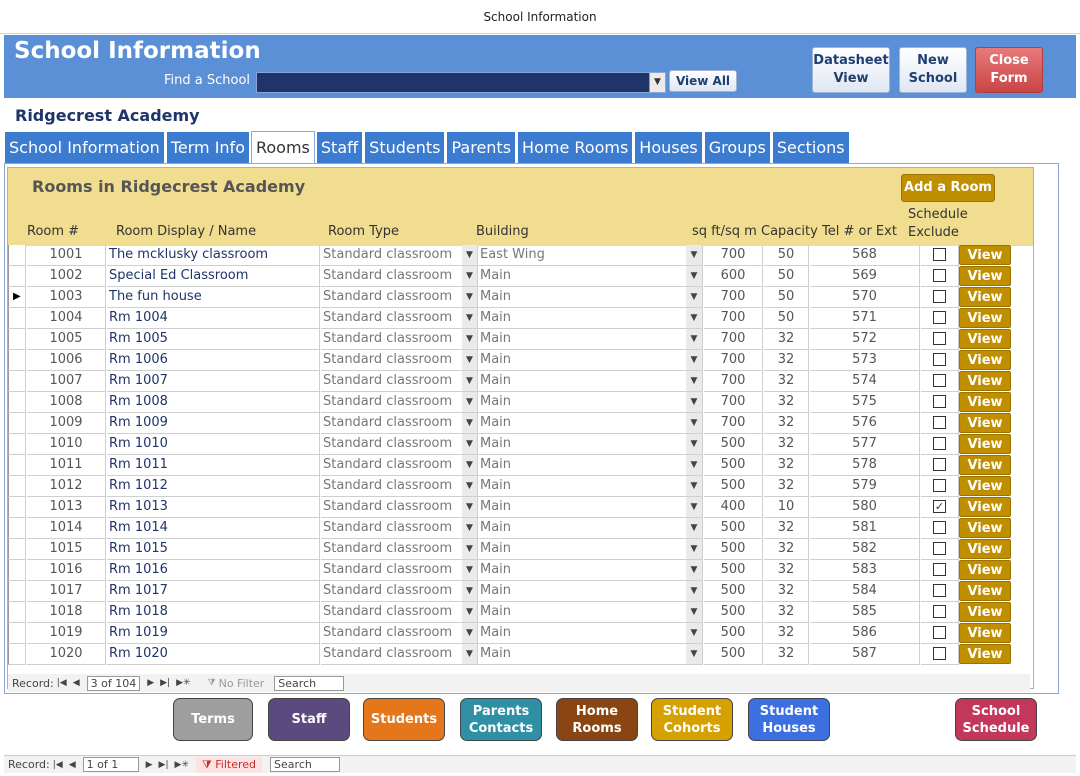  What do you see at coordinates (66, 633) in the screenshot?
I see `room-number: 1019` at bounding box center [66, 633].